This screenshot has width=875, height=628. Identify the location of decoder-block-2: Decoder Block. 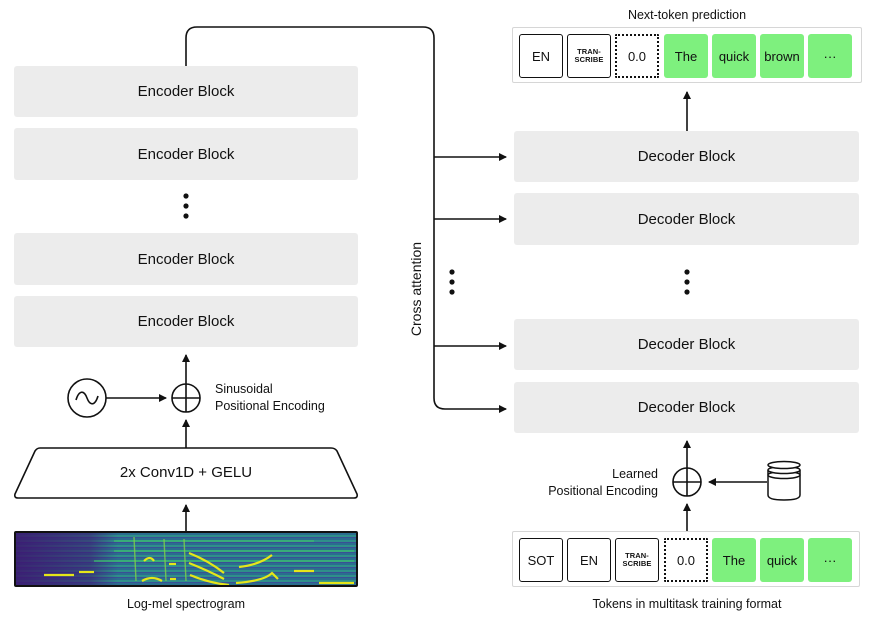
(686, 219).